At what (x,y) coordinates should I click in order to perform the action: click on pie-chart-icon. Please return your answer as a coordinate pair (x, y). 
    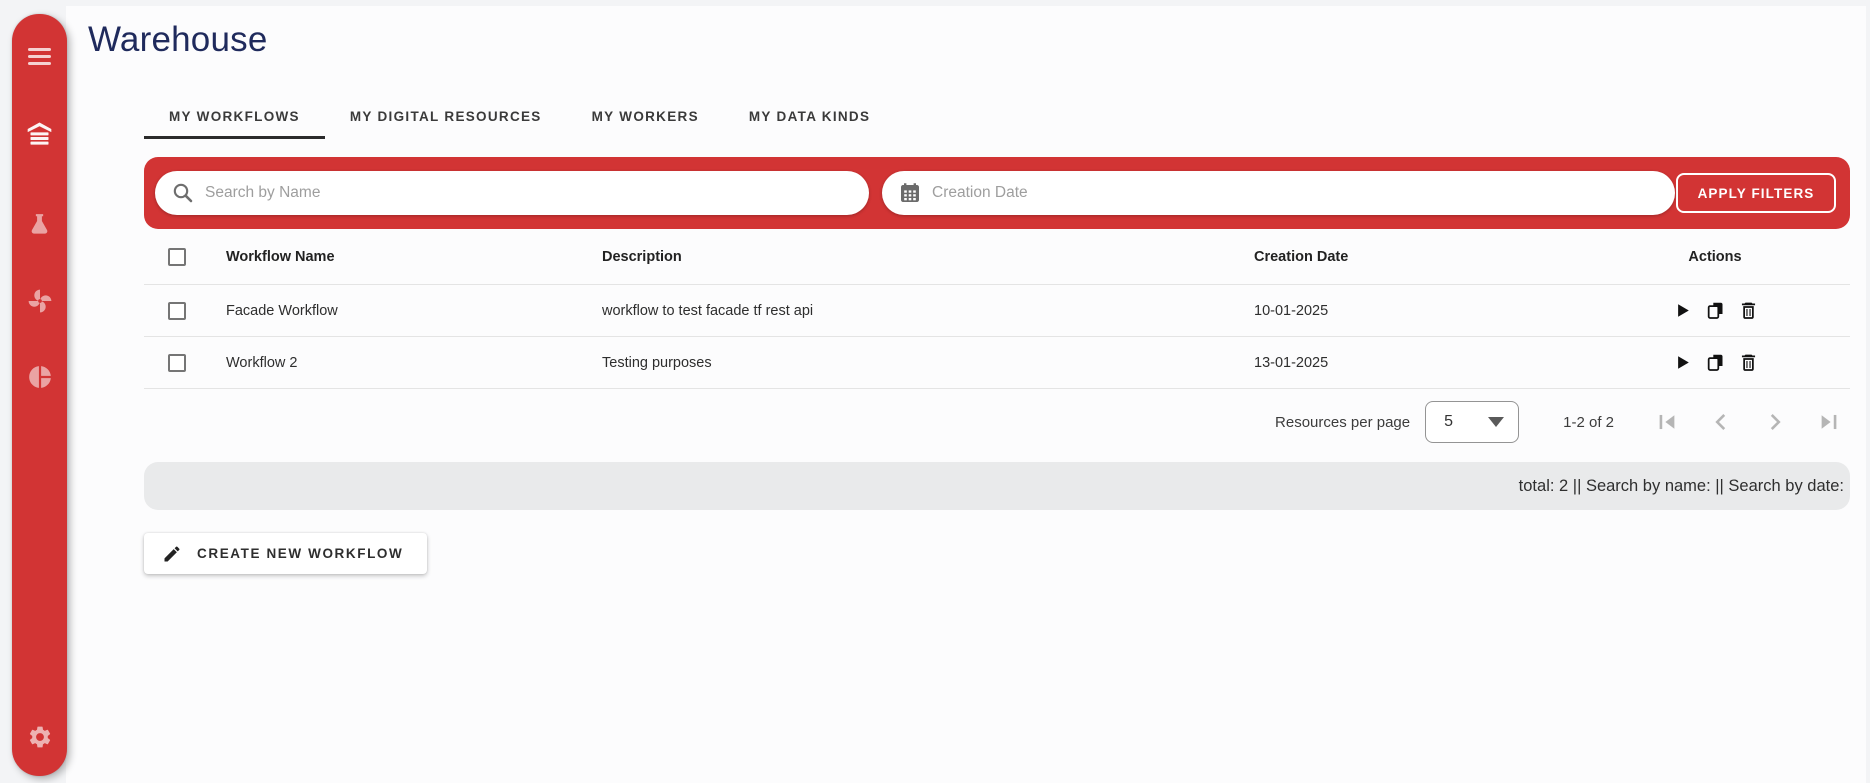
    Looking at the image, I should click on (39, 377).